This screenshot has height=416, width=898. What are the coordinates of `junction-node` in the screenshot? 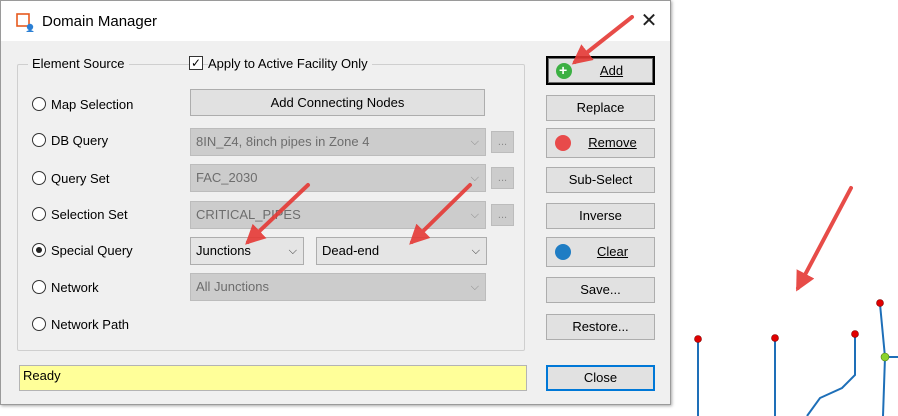 It's located at (885, 357).